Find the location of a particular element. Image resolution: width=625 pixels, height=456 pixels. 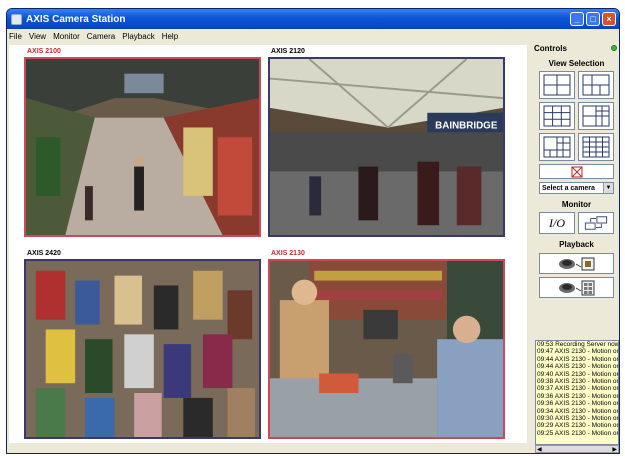

mall-walkway-image is located at coordinates (142, 147).